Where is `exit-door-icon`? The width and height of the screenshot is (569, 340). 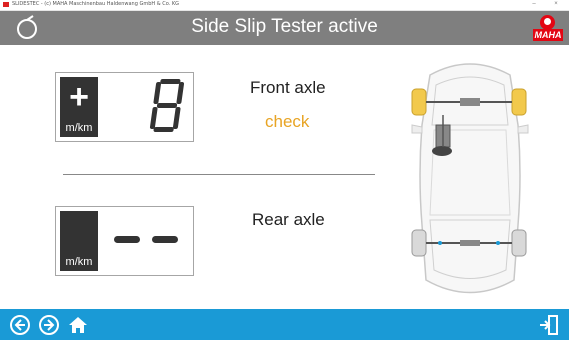 exit-door-icon is located at coordinates (549, 325).